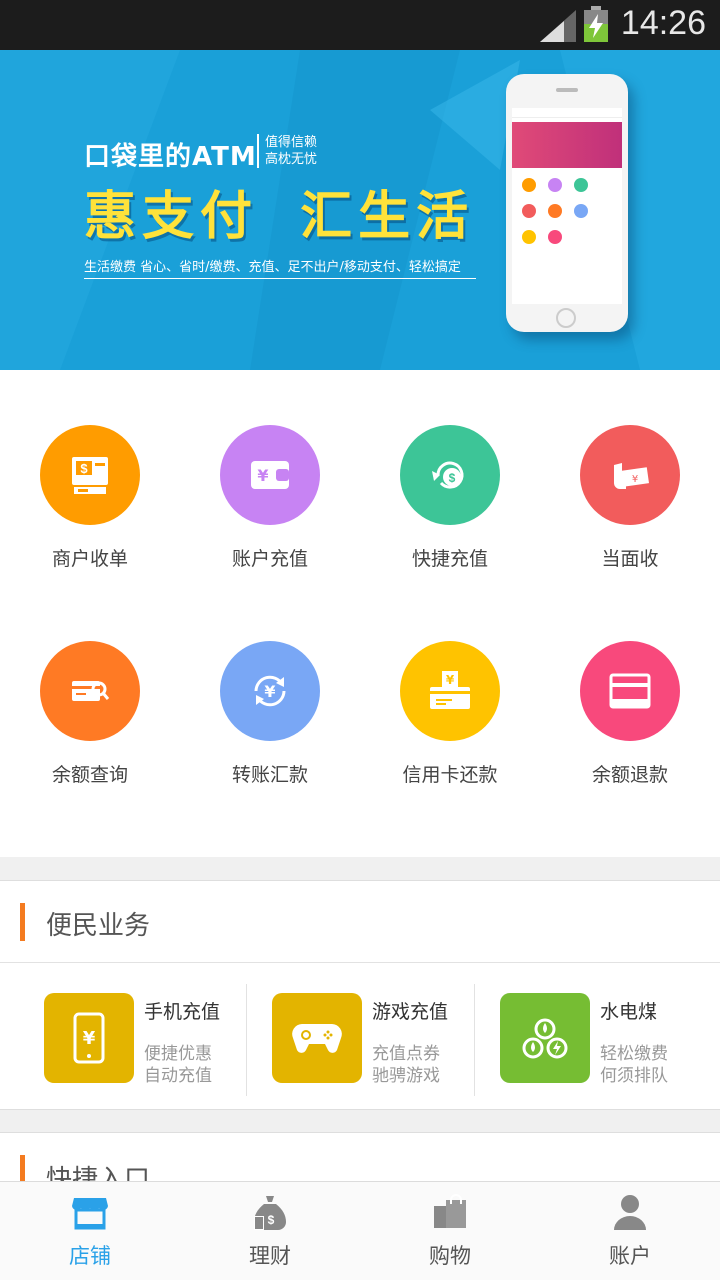 Image resolution: width=720 pixels, height=1280 pixels. I want to click on phone-illustration, so click(567, 203).